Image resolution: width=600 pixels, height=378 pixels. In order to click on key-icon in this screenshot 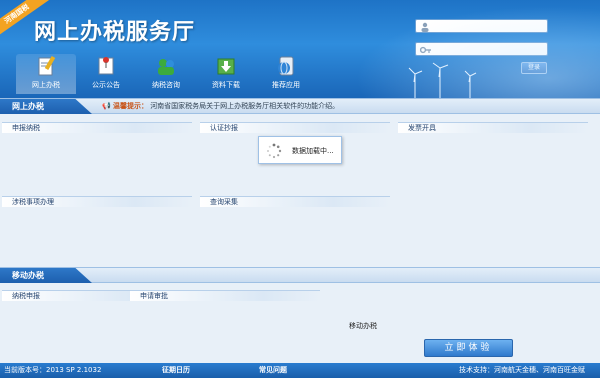, I will do `click(425, 50)`.